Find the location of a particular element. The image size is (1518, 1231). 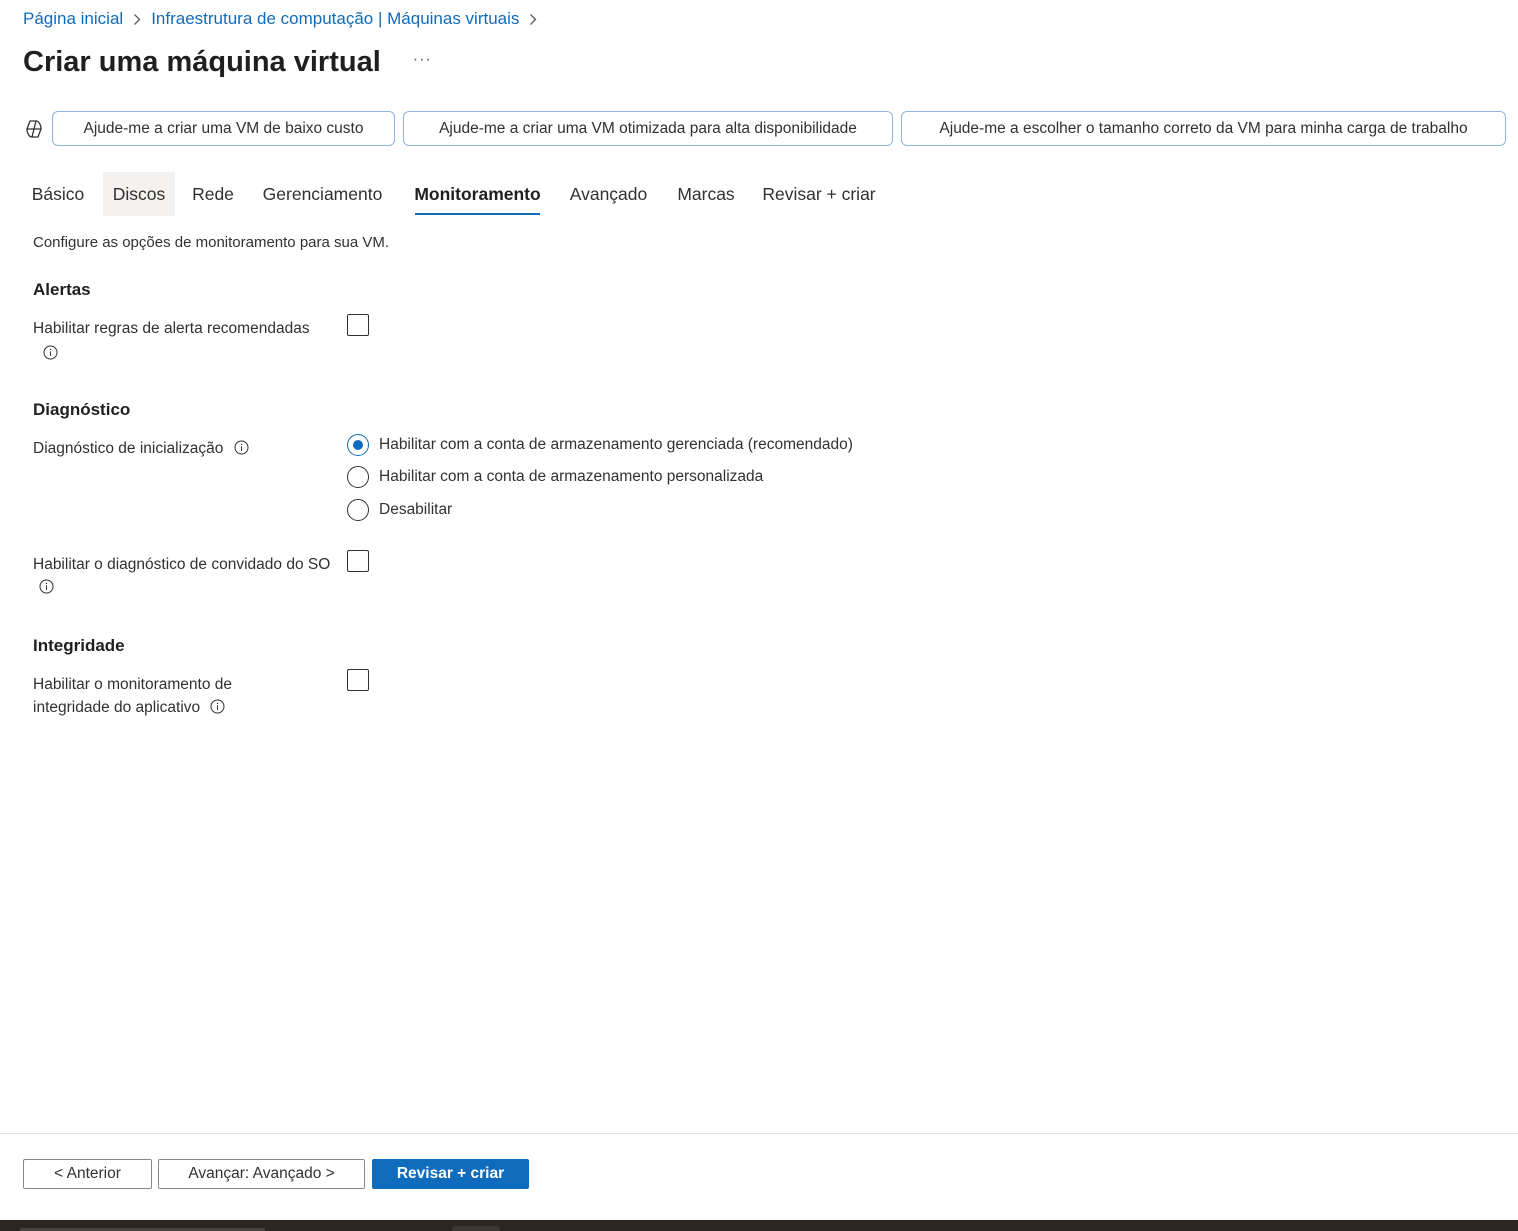

copilot-icon is located at coordinates (34, 129).